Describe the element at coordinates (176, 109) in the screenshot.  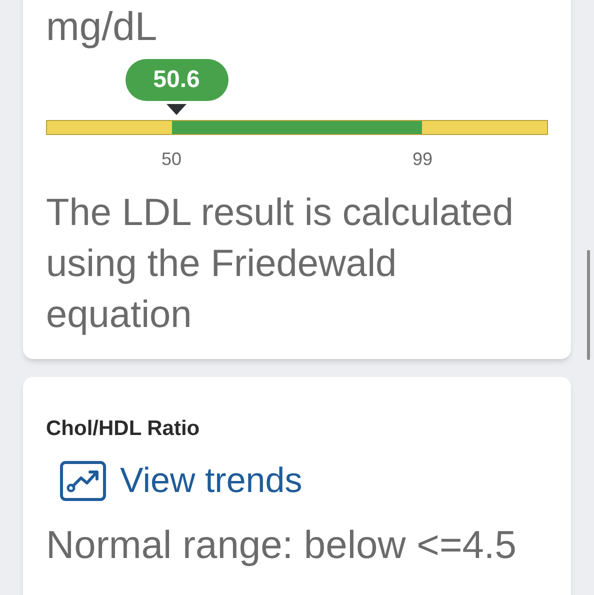
I see `pointer-icon` at that location.